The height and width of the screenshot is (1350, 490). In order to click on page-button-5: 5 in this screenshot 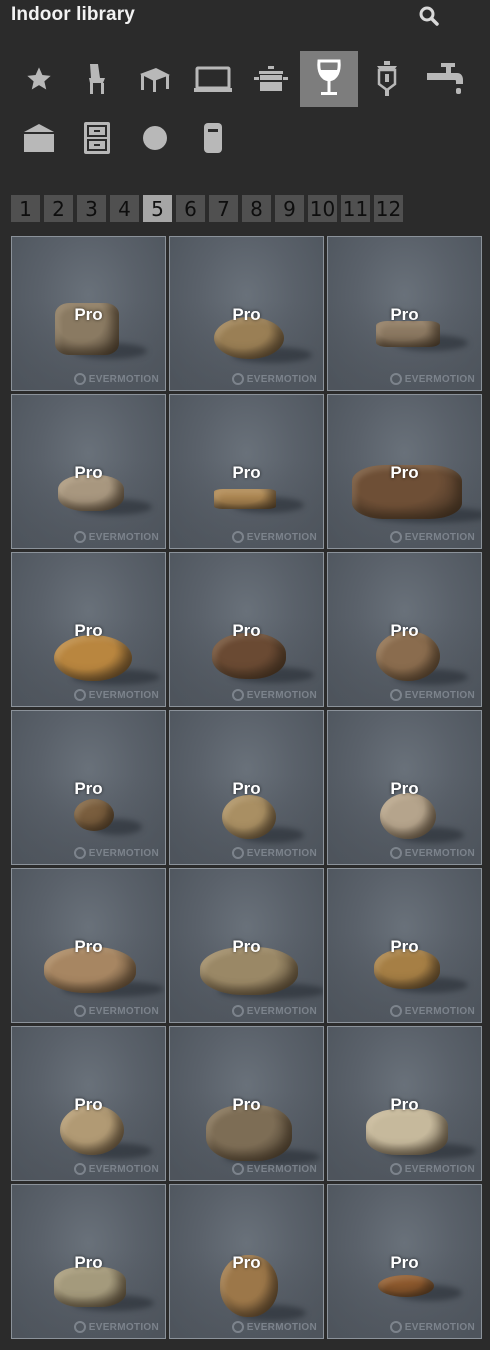, I will do `click(157, 208)`.